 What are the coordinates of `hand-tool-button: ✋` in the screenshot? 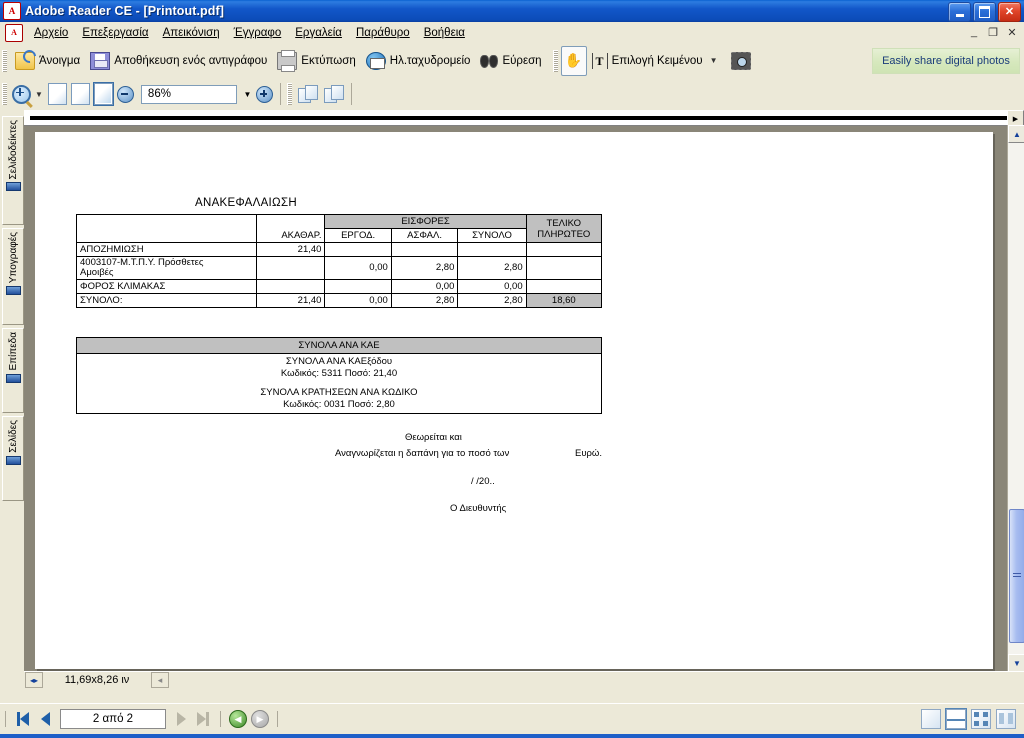 It's located at (573, 60).